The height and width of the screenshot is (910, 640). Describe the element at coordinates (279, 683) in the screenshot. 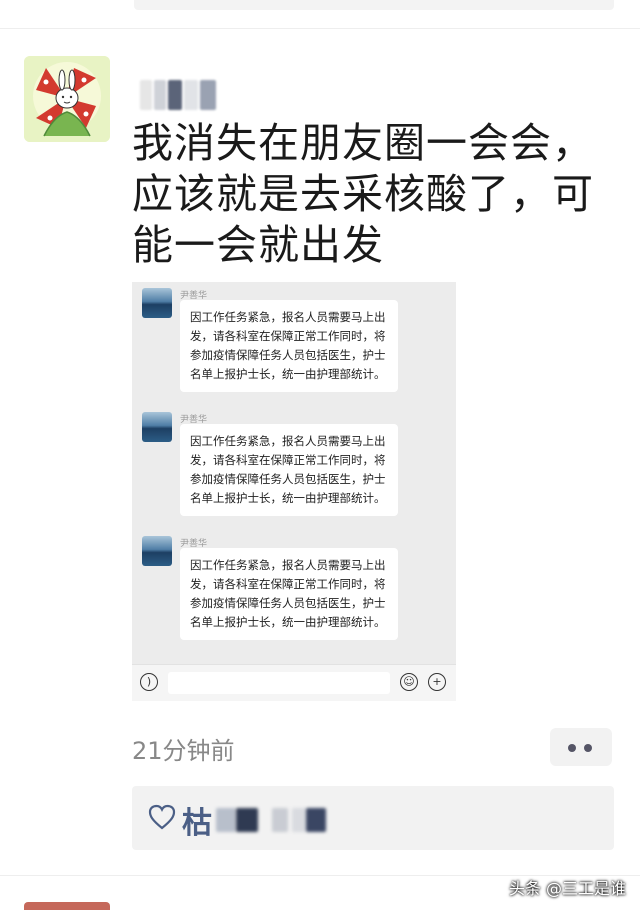

I see `chat-input-field` at that location.